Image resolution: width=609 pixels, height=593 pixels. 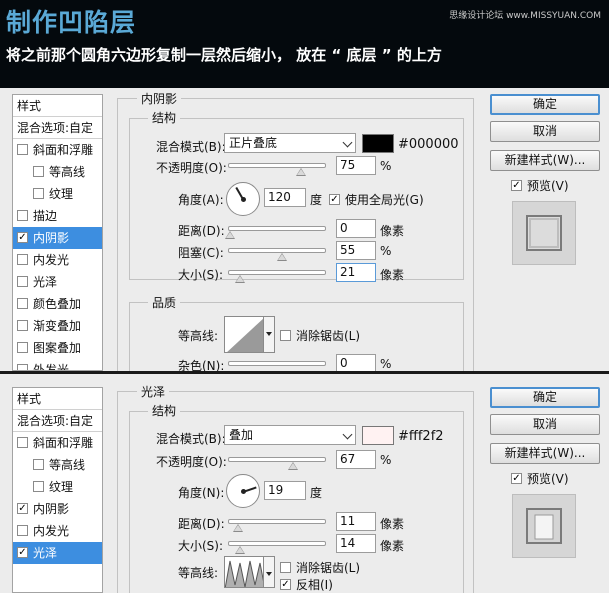 What do you see at coordinates (57, 364) in the screenshot?
I see `style-item-outer-glow: 外发光` at bounding box center [57, 364].